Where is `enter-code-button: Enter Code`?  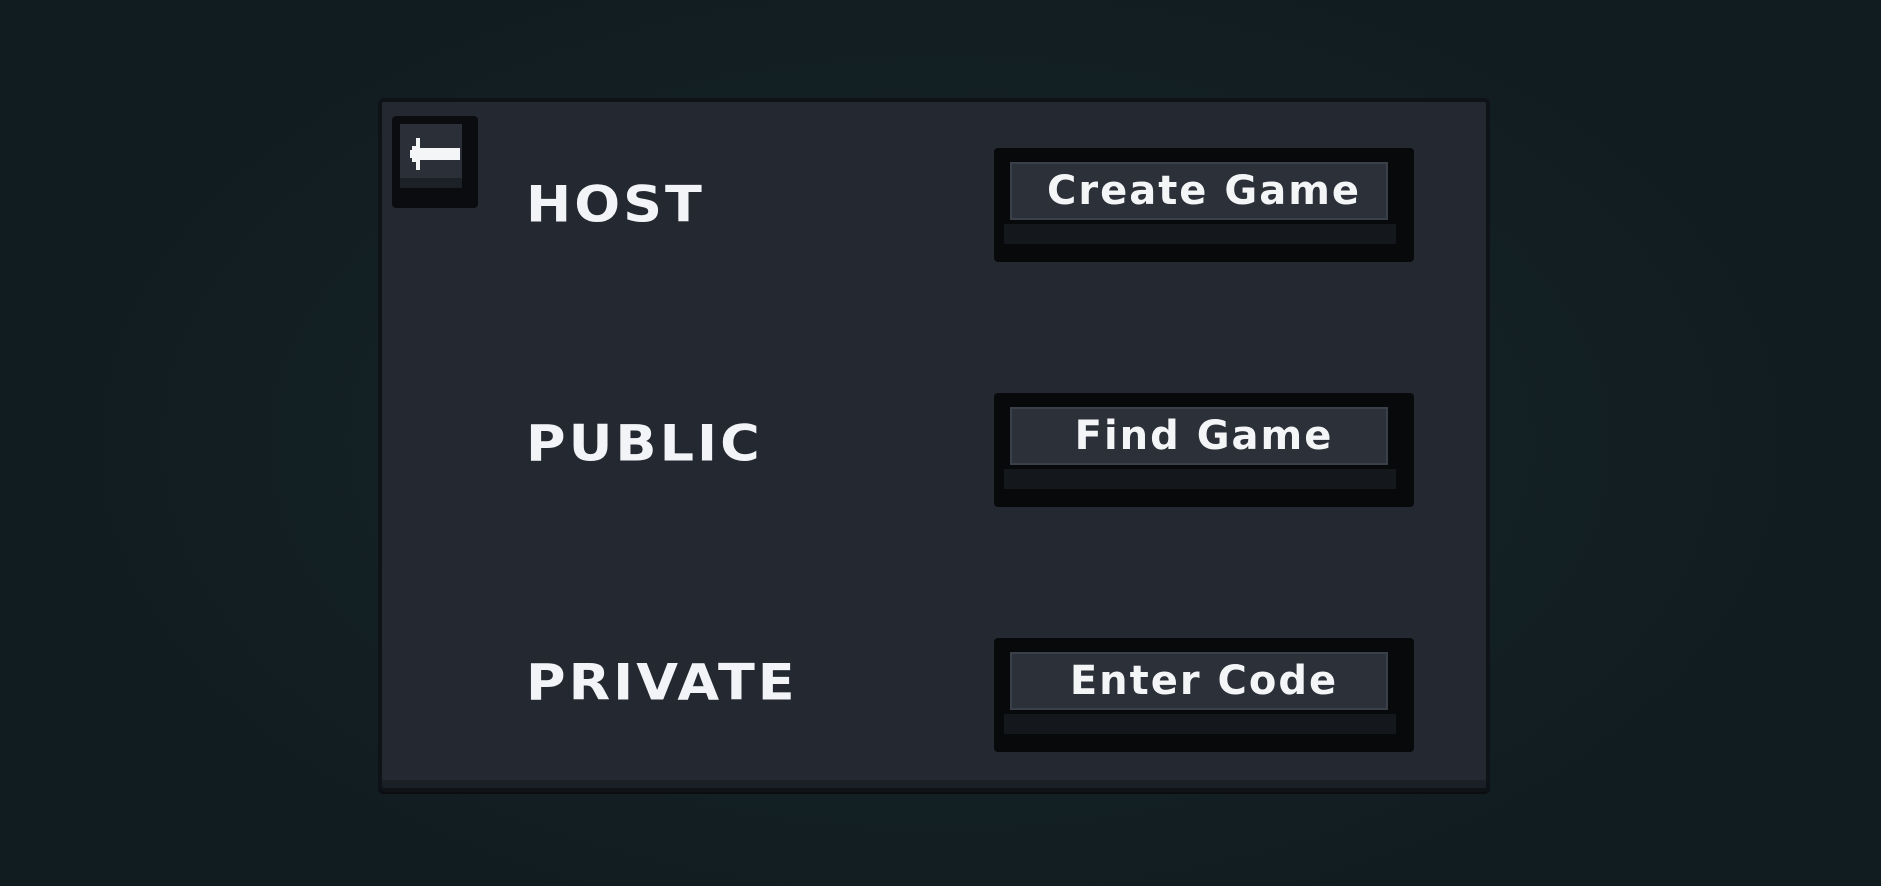
enter-code-button: Enter Code is located at coordinates (1204, 695).